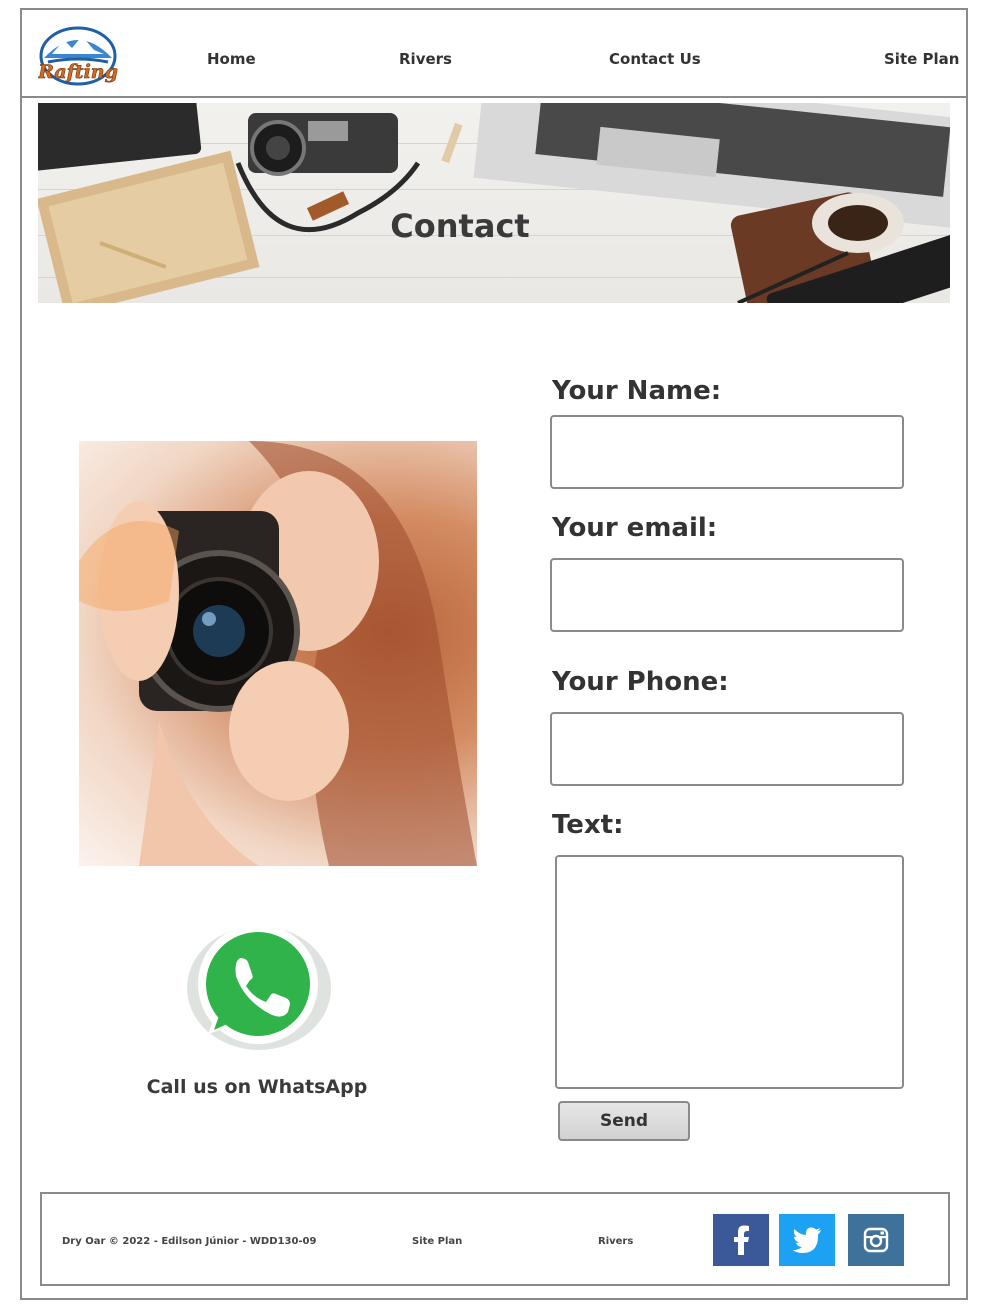 Image resolution: width=990 pixels, height=1310 pixels. What do you see at coordinates (78, 59) in the screenshot?
I see `rafting-logo: Rafting` at bounding box center [78, 59].